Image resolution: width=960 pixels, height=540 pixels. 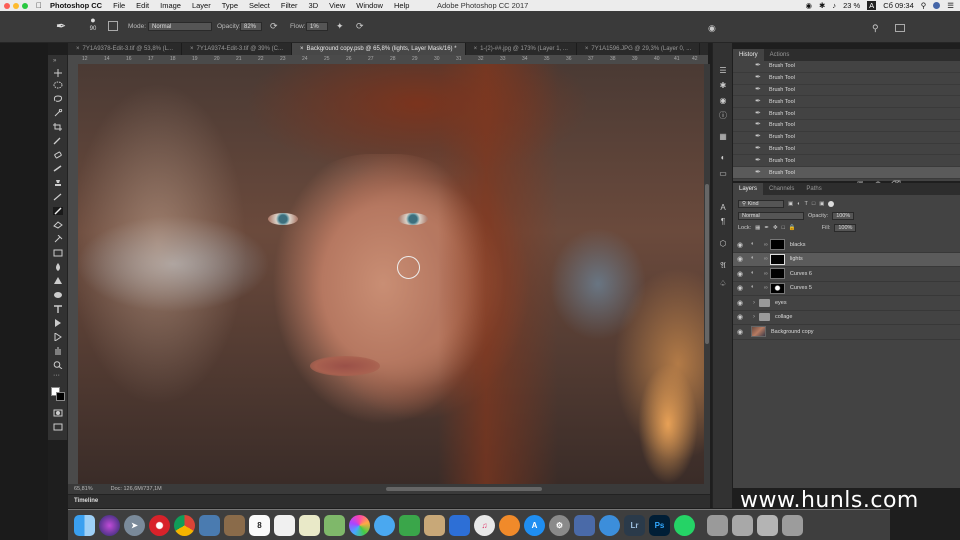 What do you see at coordinates (723, 70) in the screenshot?
I see `history-panel-icon: ☰` at bounding box center [723, 70].